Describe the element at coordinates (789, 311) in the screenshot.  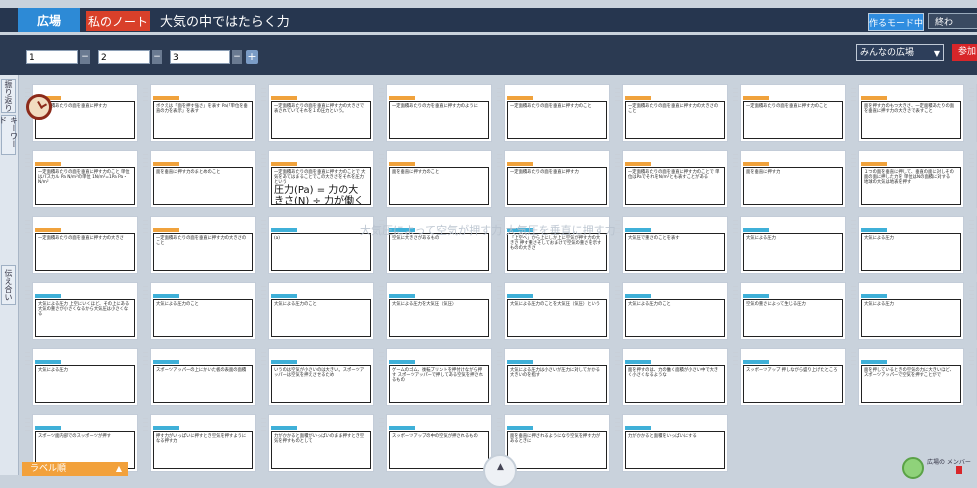
I see `note-card: 空気の重さによって生じる圧力` at that location.